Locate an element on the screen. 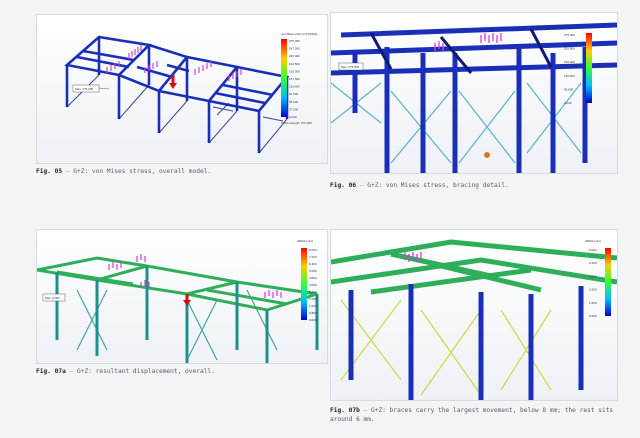 This screenshot has height=438, width=640. legend-tick-label: 0.800 is located at coordinates (313, 313).